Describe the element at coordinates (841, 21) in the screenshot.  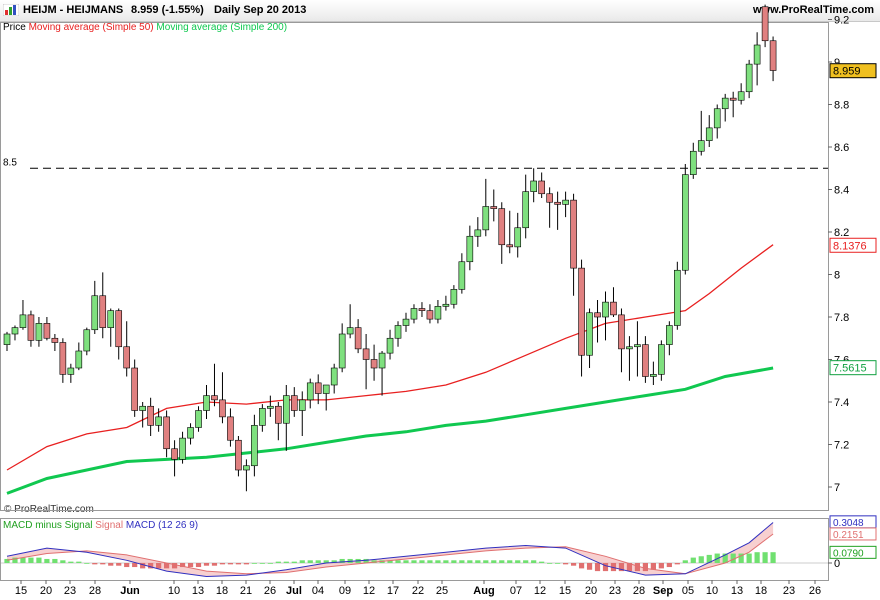
I see `price-y-tick-label: 9.2` at that location.